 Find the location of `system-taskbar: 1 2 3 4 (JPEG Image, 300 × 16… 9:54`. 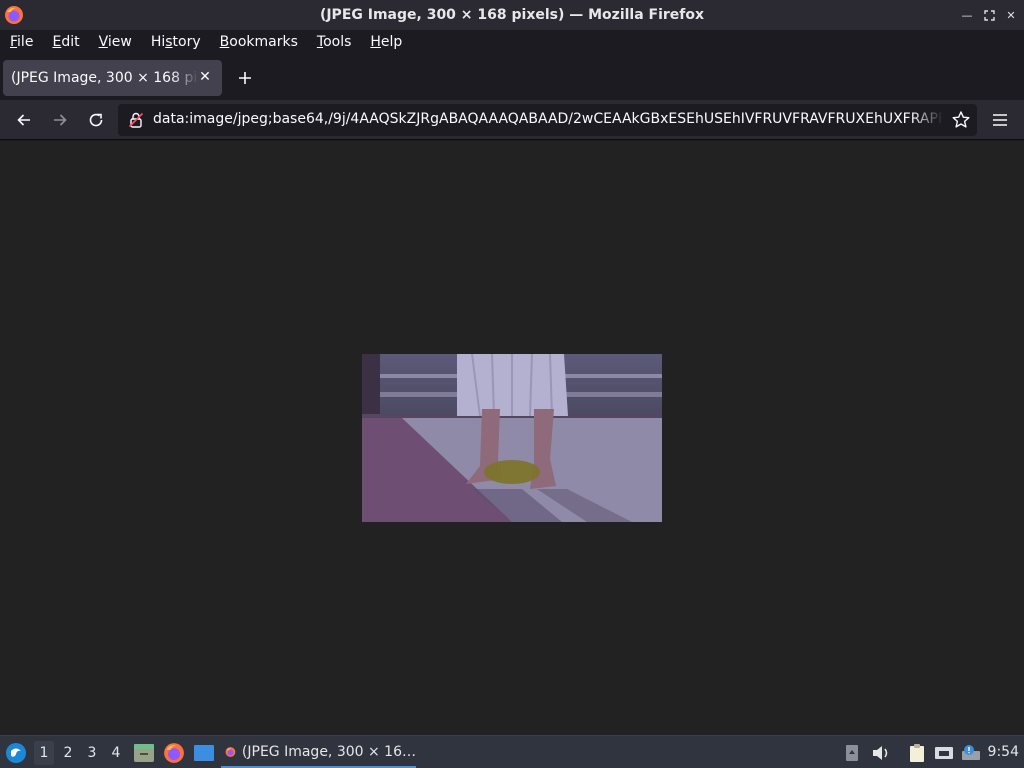

system-taskbar: 1 2 3 4 (JPEG Image, 300 × 16… 9:54 is located at coordinates (512, 751).